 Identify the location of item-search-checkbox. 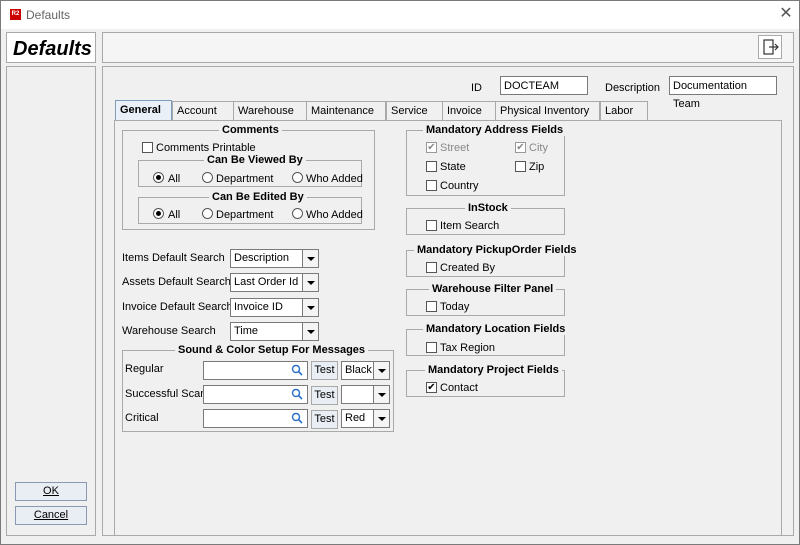
(431, 225).